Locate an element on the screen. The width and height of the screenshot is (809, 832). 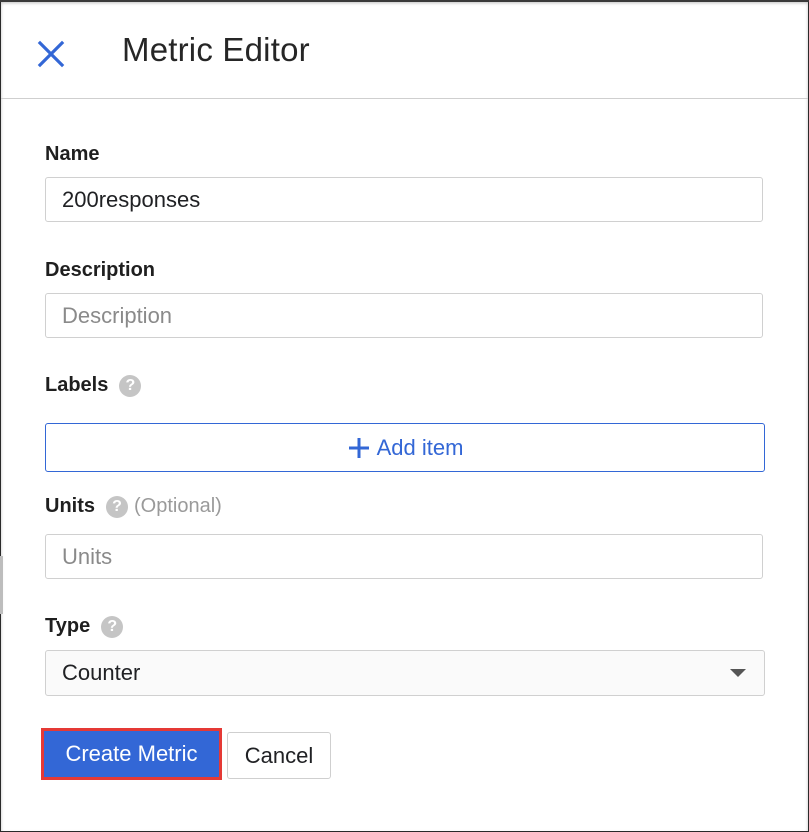
plus-icon is located at coordinates (358, 447).